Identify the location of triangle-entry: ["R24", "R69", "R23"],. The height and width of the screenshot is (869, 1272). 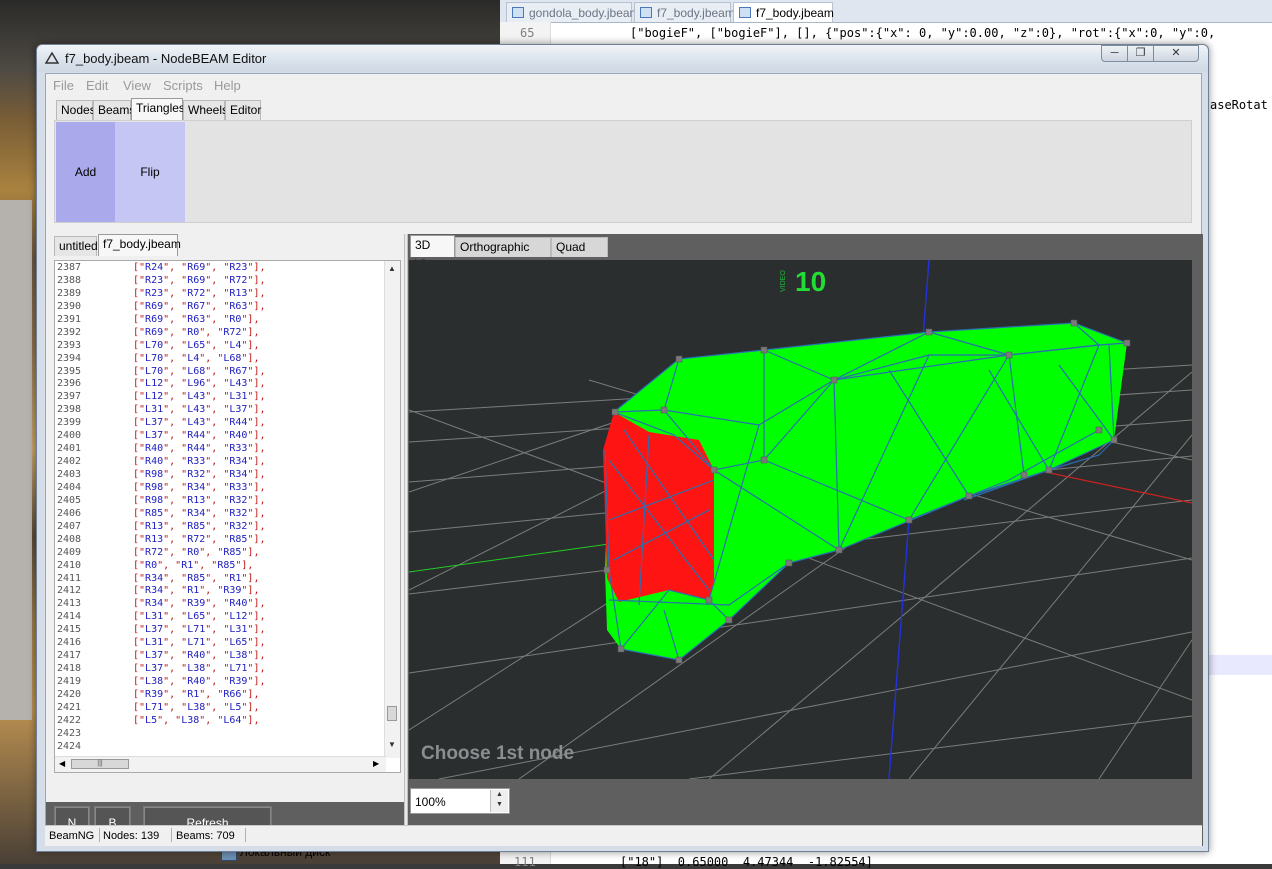
(199, 267).